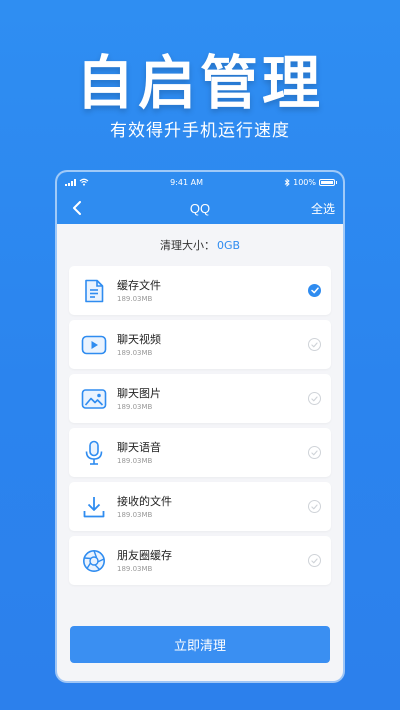 The width and height of the screenshot is (400, 710). Describe the element at coordinates (94, 507) in the screenshot. I see `download-icon` at that location.